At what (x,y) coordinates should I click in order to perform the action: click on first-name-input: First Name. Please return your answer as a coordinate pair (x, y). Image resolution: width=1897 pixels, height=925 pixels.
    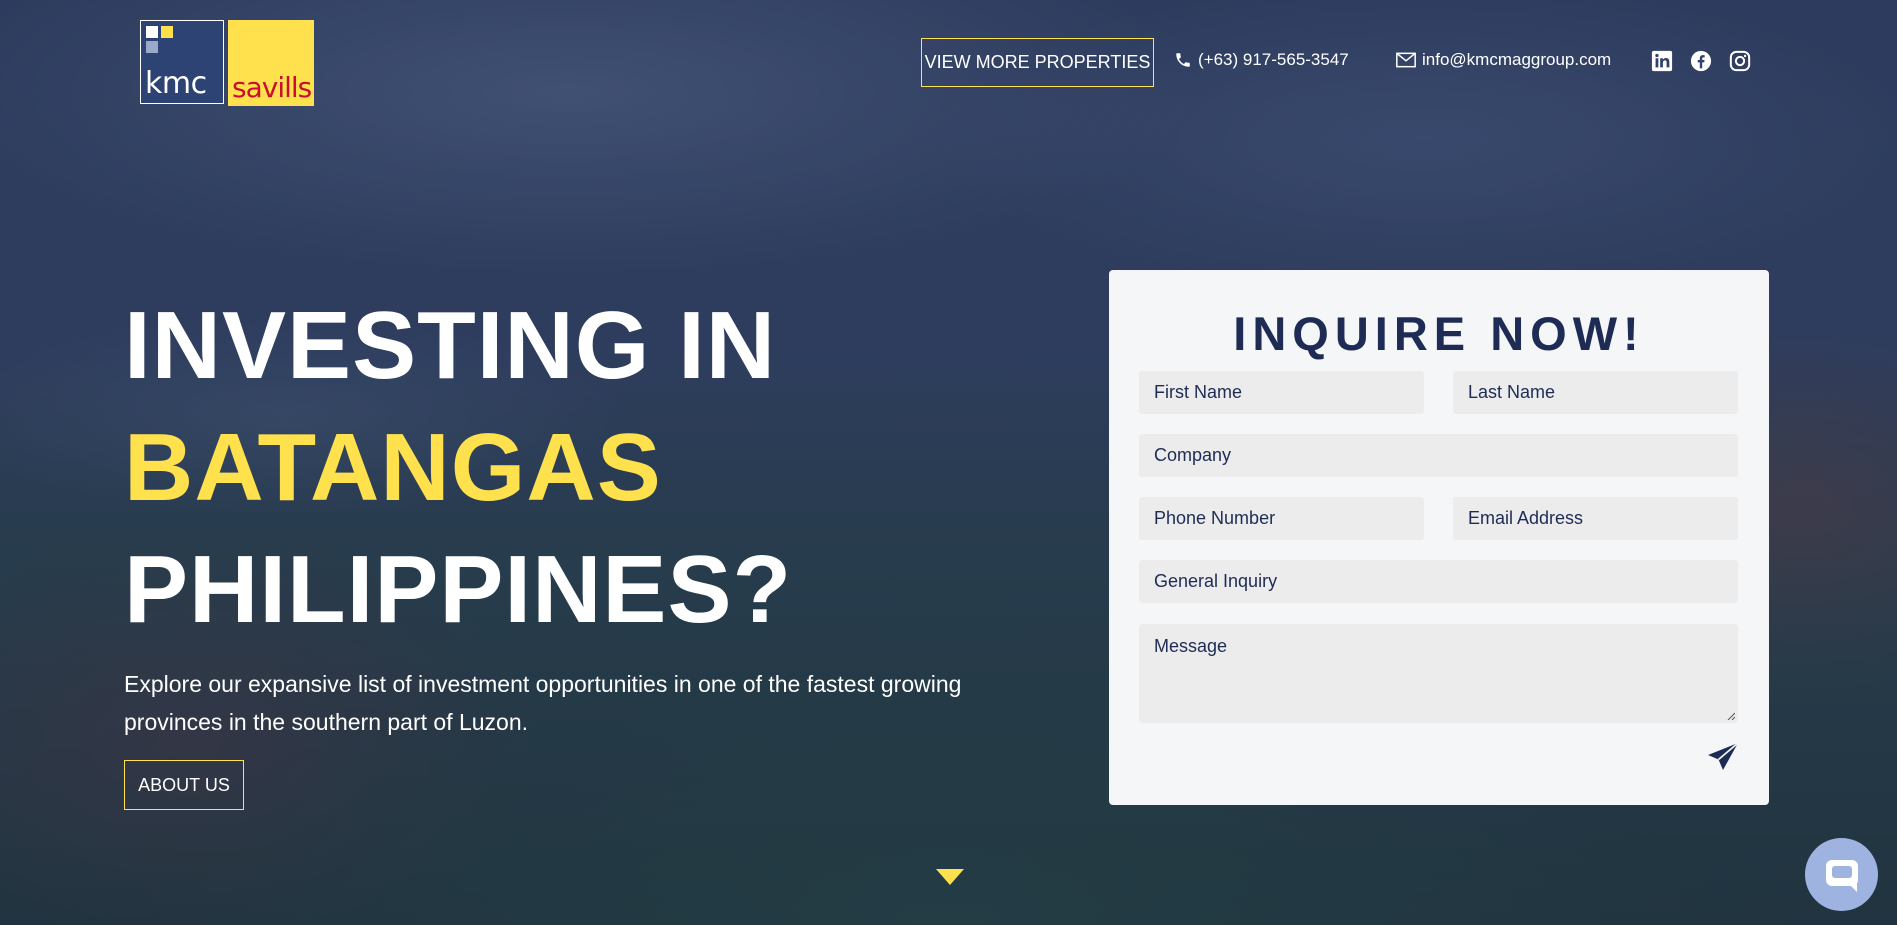
    Looking at the image, I should click on (1281, 392).